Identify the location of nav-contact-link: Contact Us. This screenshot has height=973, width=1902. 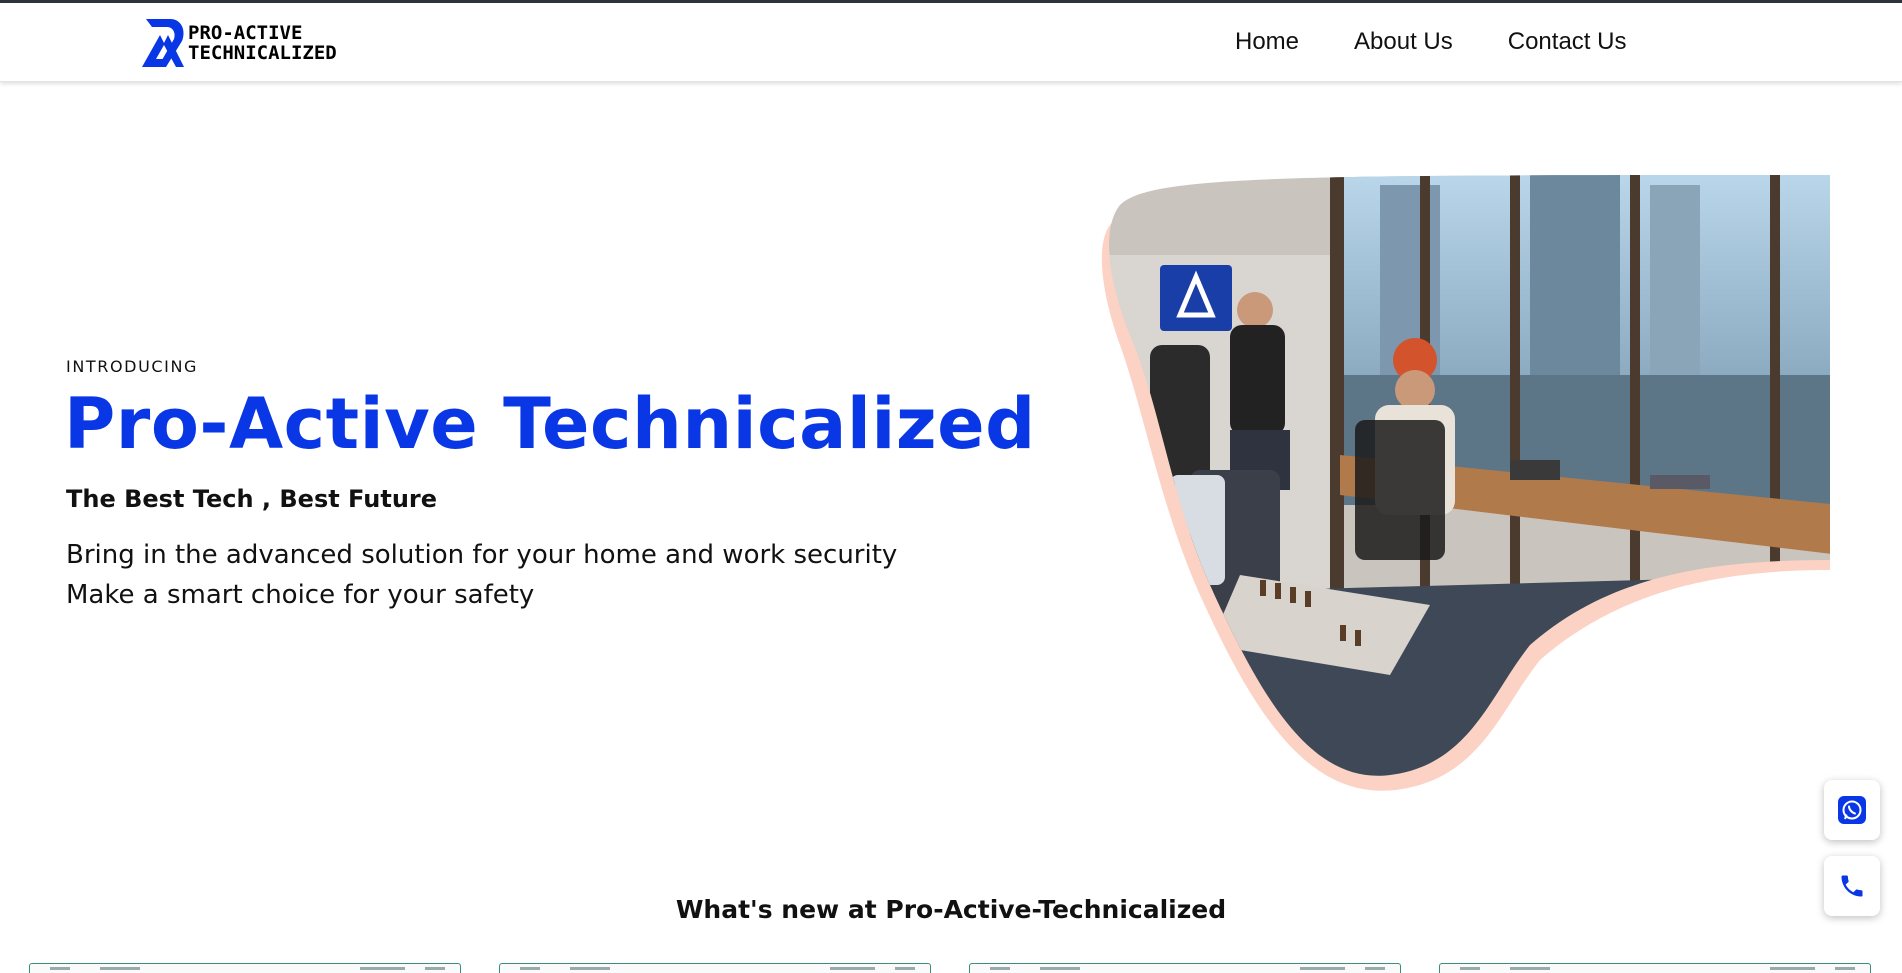
(1567, 42).